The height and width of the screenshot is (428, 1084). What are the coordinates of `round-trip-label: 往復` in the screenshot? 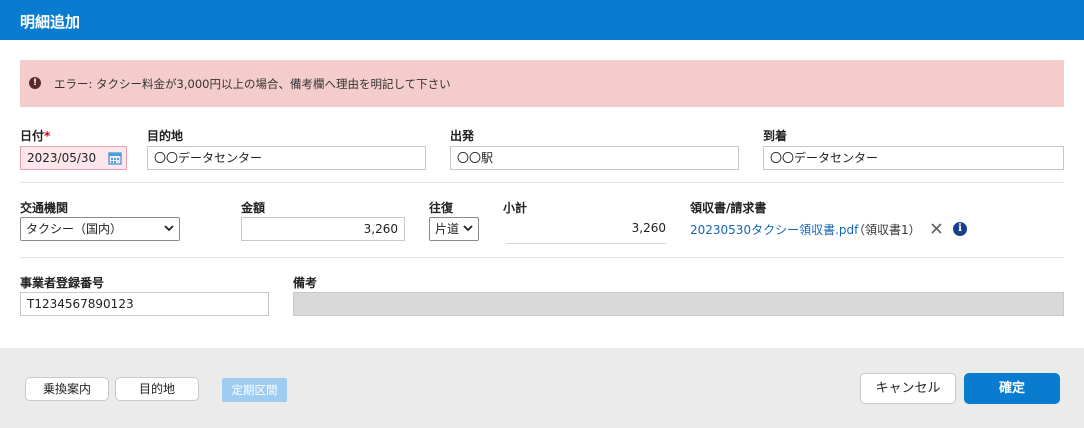 It's located at (441, 208).